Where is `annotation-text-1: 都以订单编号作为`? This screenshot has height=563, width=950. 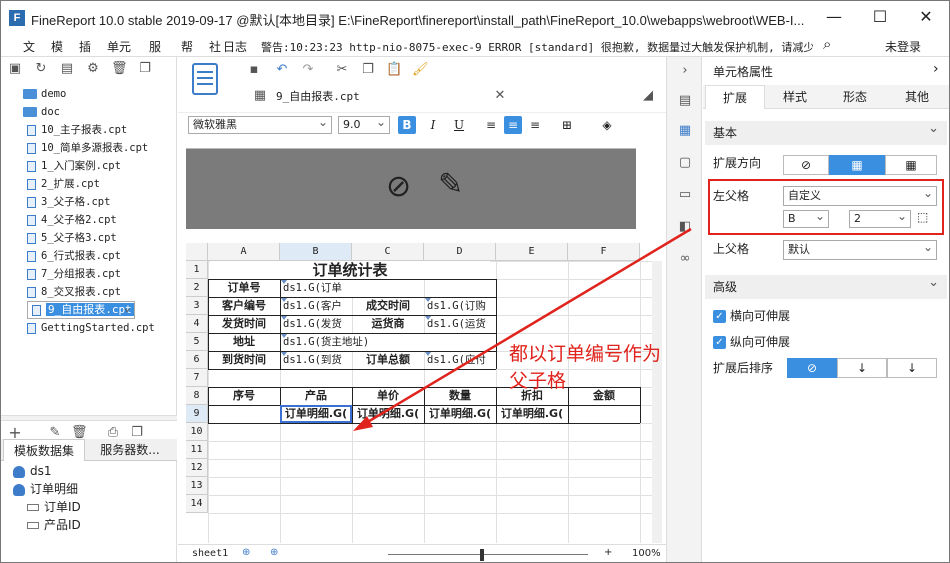 annotation-text-1: 都以订单编号作为 is located at coordinates (585, 354).